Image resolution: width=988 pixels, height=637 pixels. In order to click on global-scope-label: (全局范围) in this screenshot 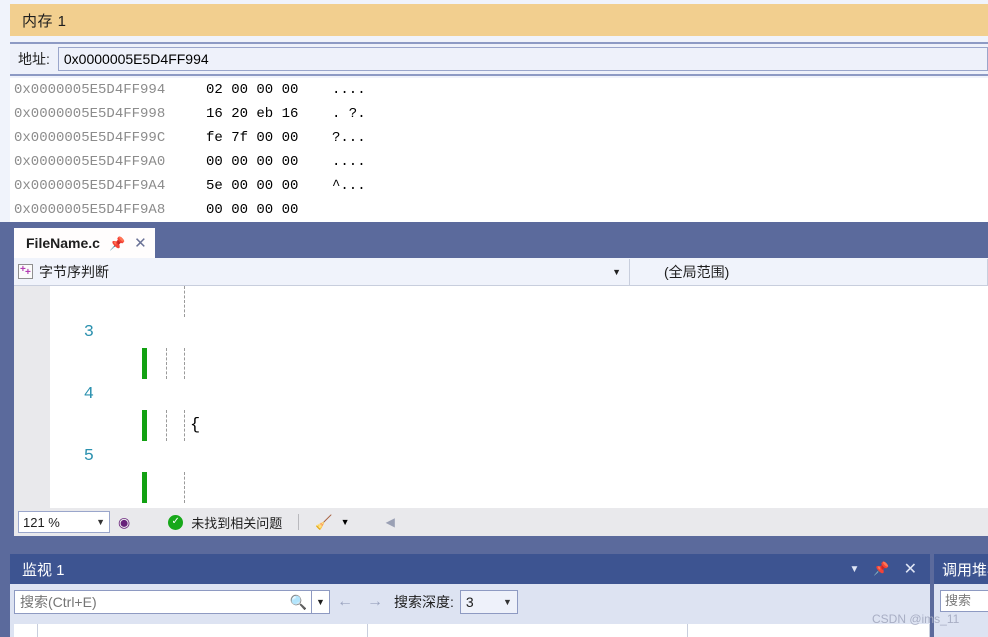, I will do `click(697, 271)`.